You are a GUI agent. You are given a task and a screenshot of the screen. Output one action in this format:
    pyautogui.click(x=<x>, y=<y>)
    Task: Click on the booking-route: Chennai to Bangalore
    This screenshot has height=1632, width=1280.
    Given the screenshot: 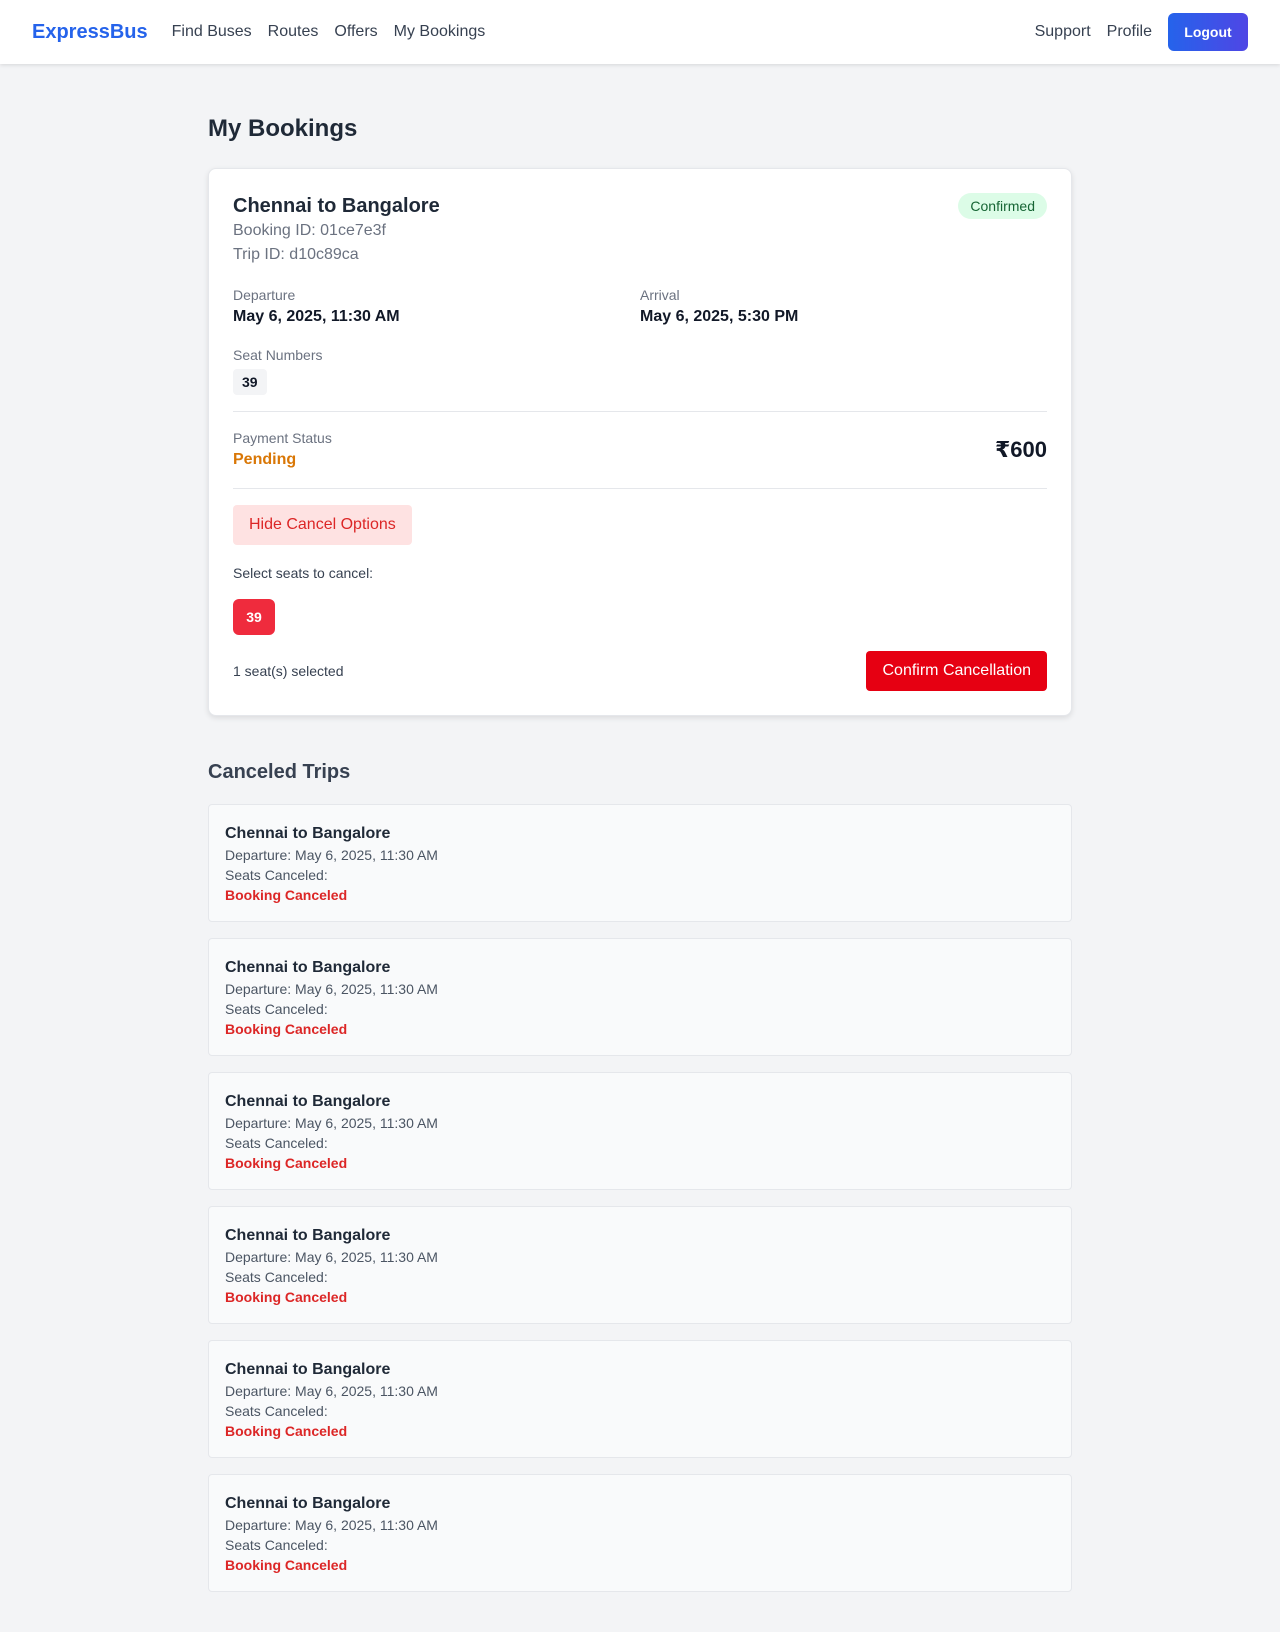 What is the action you would take?
    pyautogui.click(x=336, y=206)
    